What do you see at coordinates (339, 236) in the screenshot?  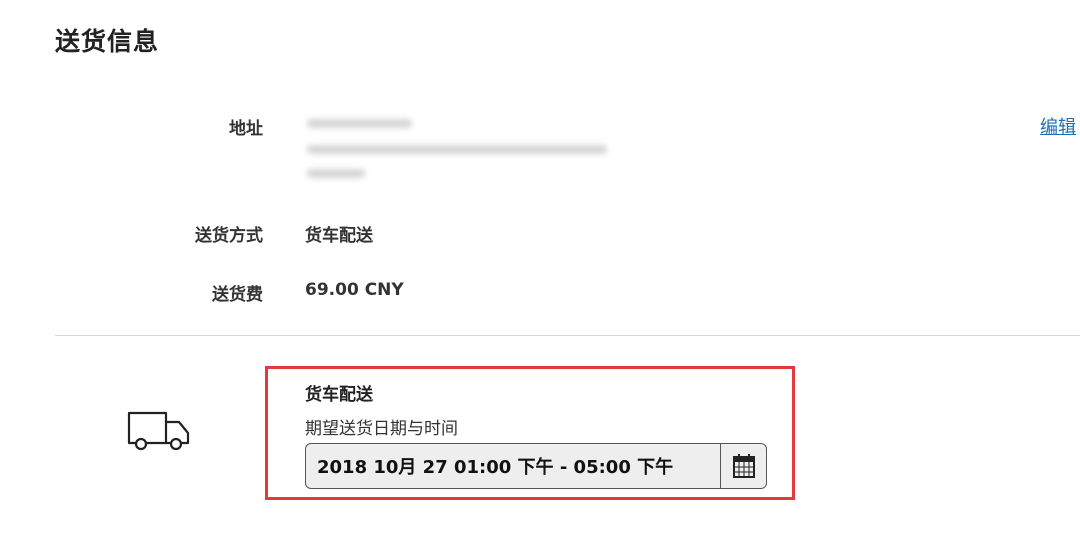 I see `delivery-method-value: 货车配送` at bounding box center [339, 236].